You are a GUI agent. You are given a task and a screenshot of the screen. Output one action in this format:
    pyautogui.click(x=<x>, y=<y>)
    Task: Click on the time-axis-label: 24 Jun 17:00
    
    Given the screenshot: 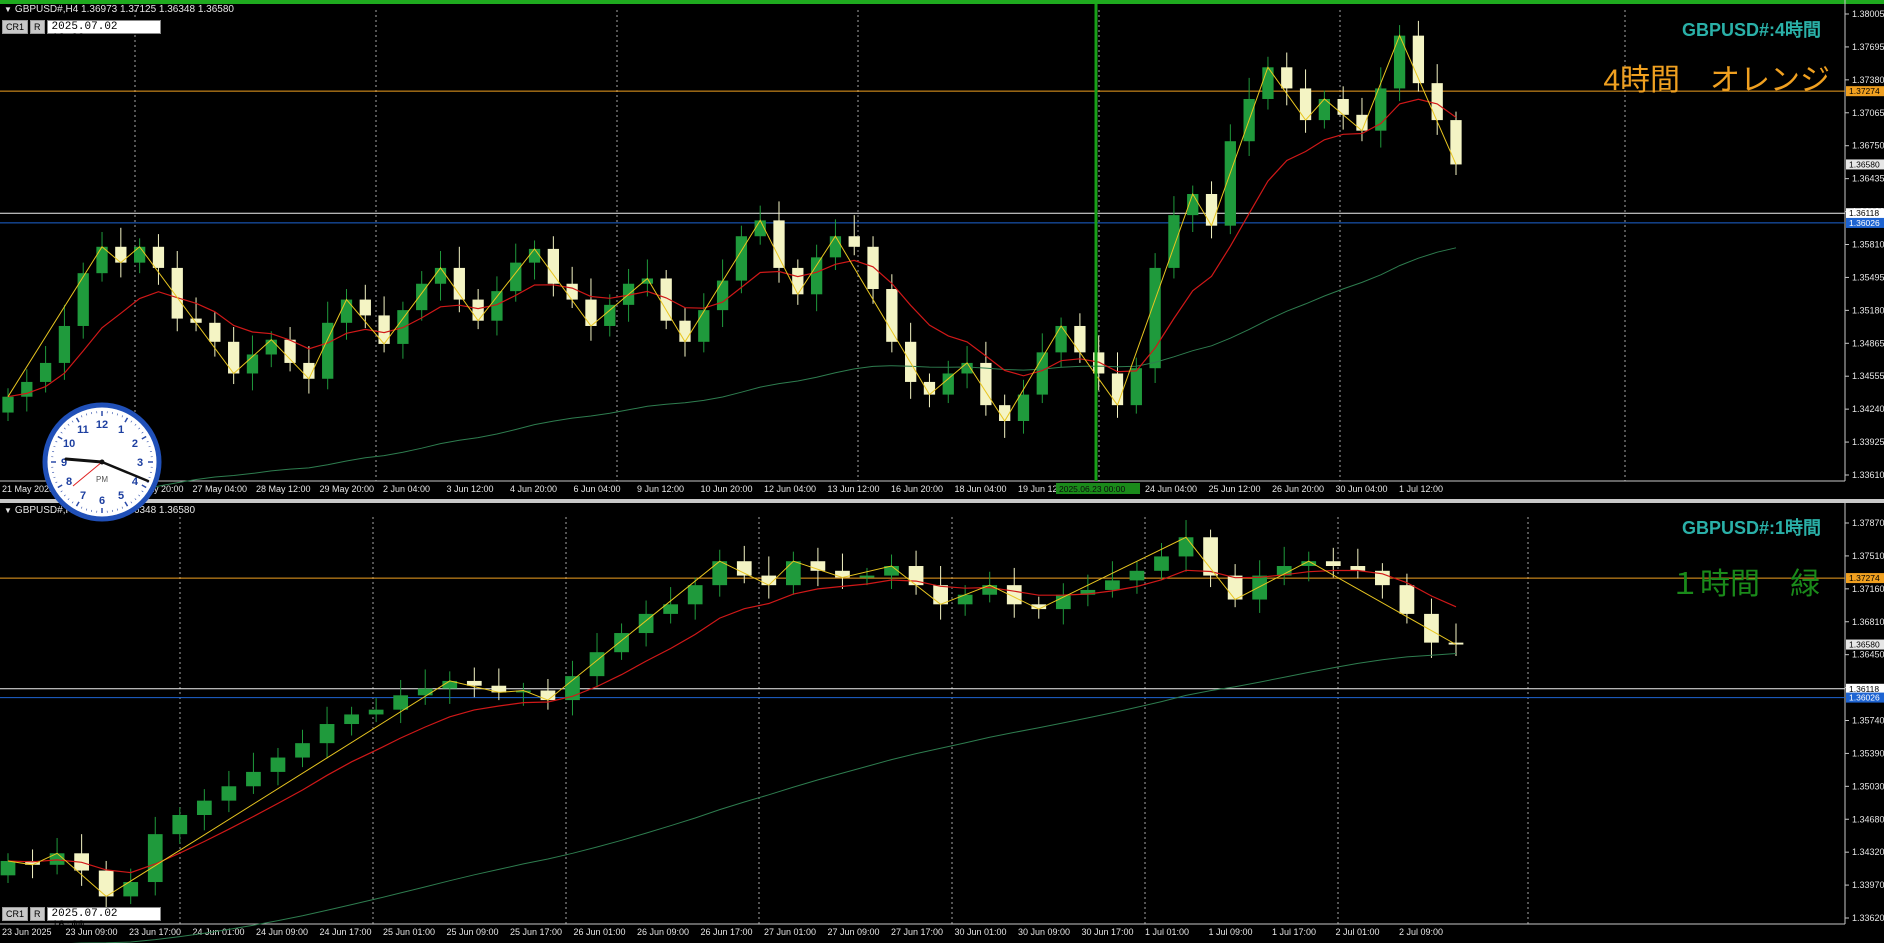 What is the action you would take?
    pyautogui.click(x=346, y=932)
    